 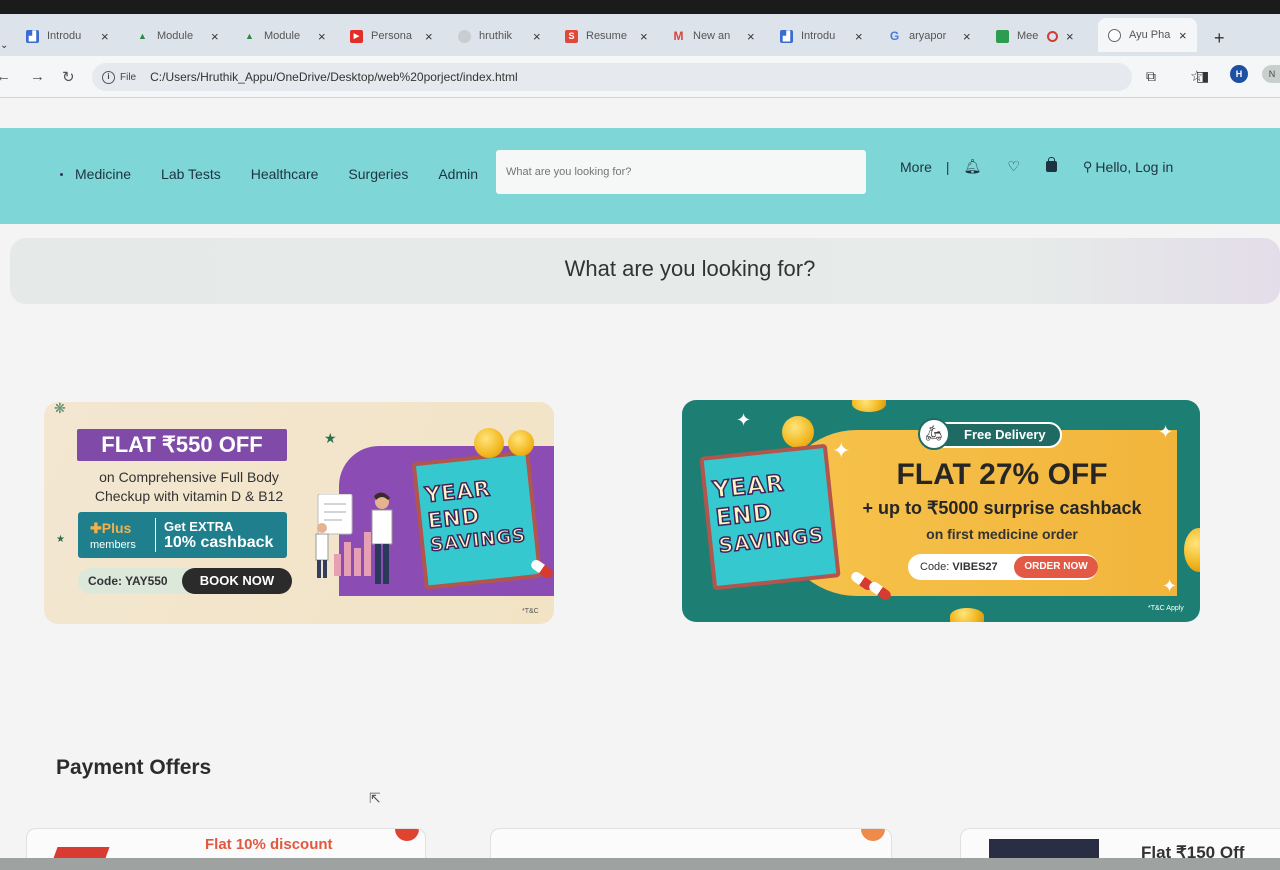 I want to click on nav-medicine: Medicine, so click(x=103, y=174).